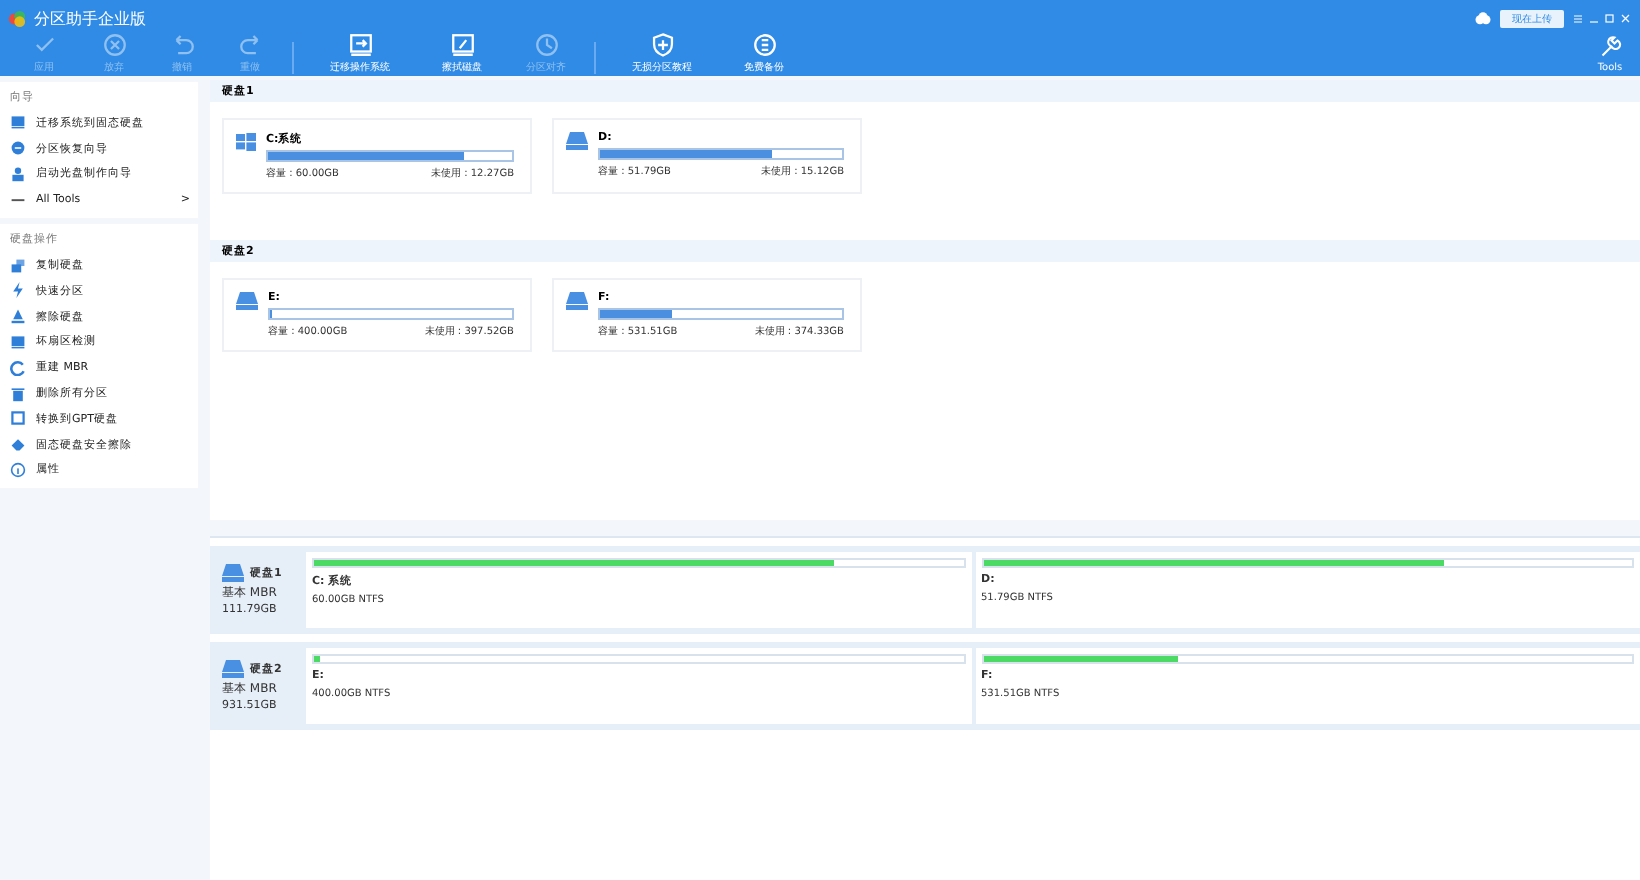 This screenshot has width=1640, height=880. What do you see at coordinates (764, 45) in the screenshot?
I see `backup-icon` at bounding box center [764, 45].